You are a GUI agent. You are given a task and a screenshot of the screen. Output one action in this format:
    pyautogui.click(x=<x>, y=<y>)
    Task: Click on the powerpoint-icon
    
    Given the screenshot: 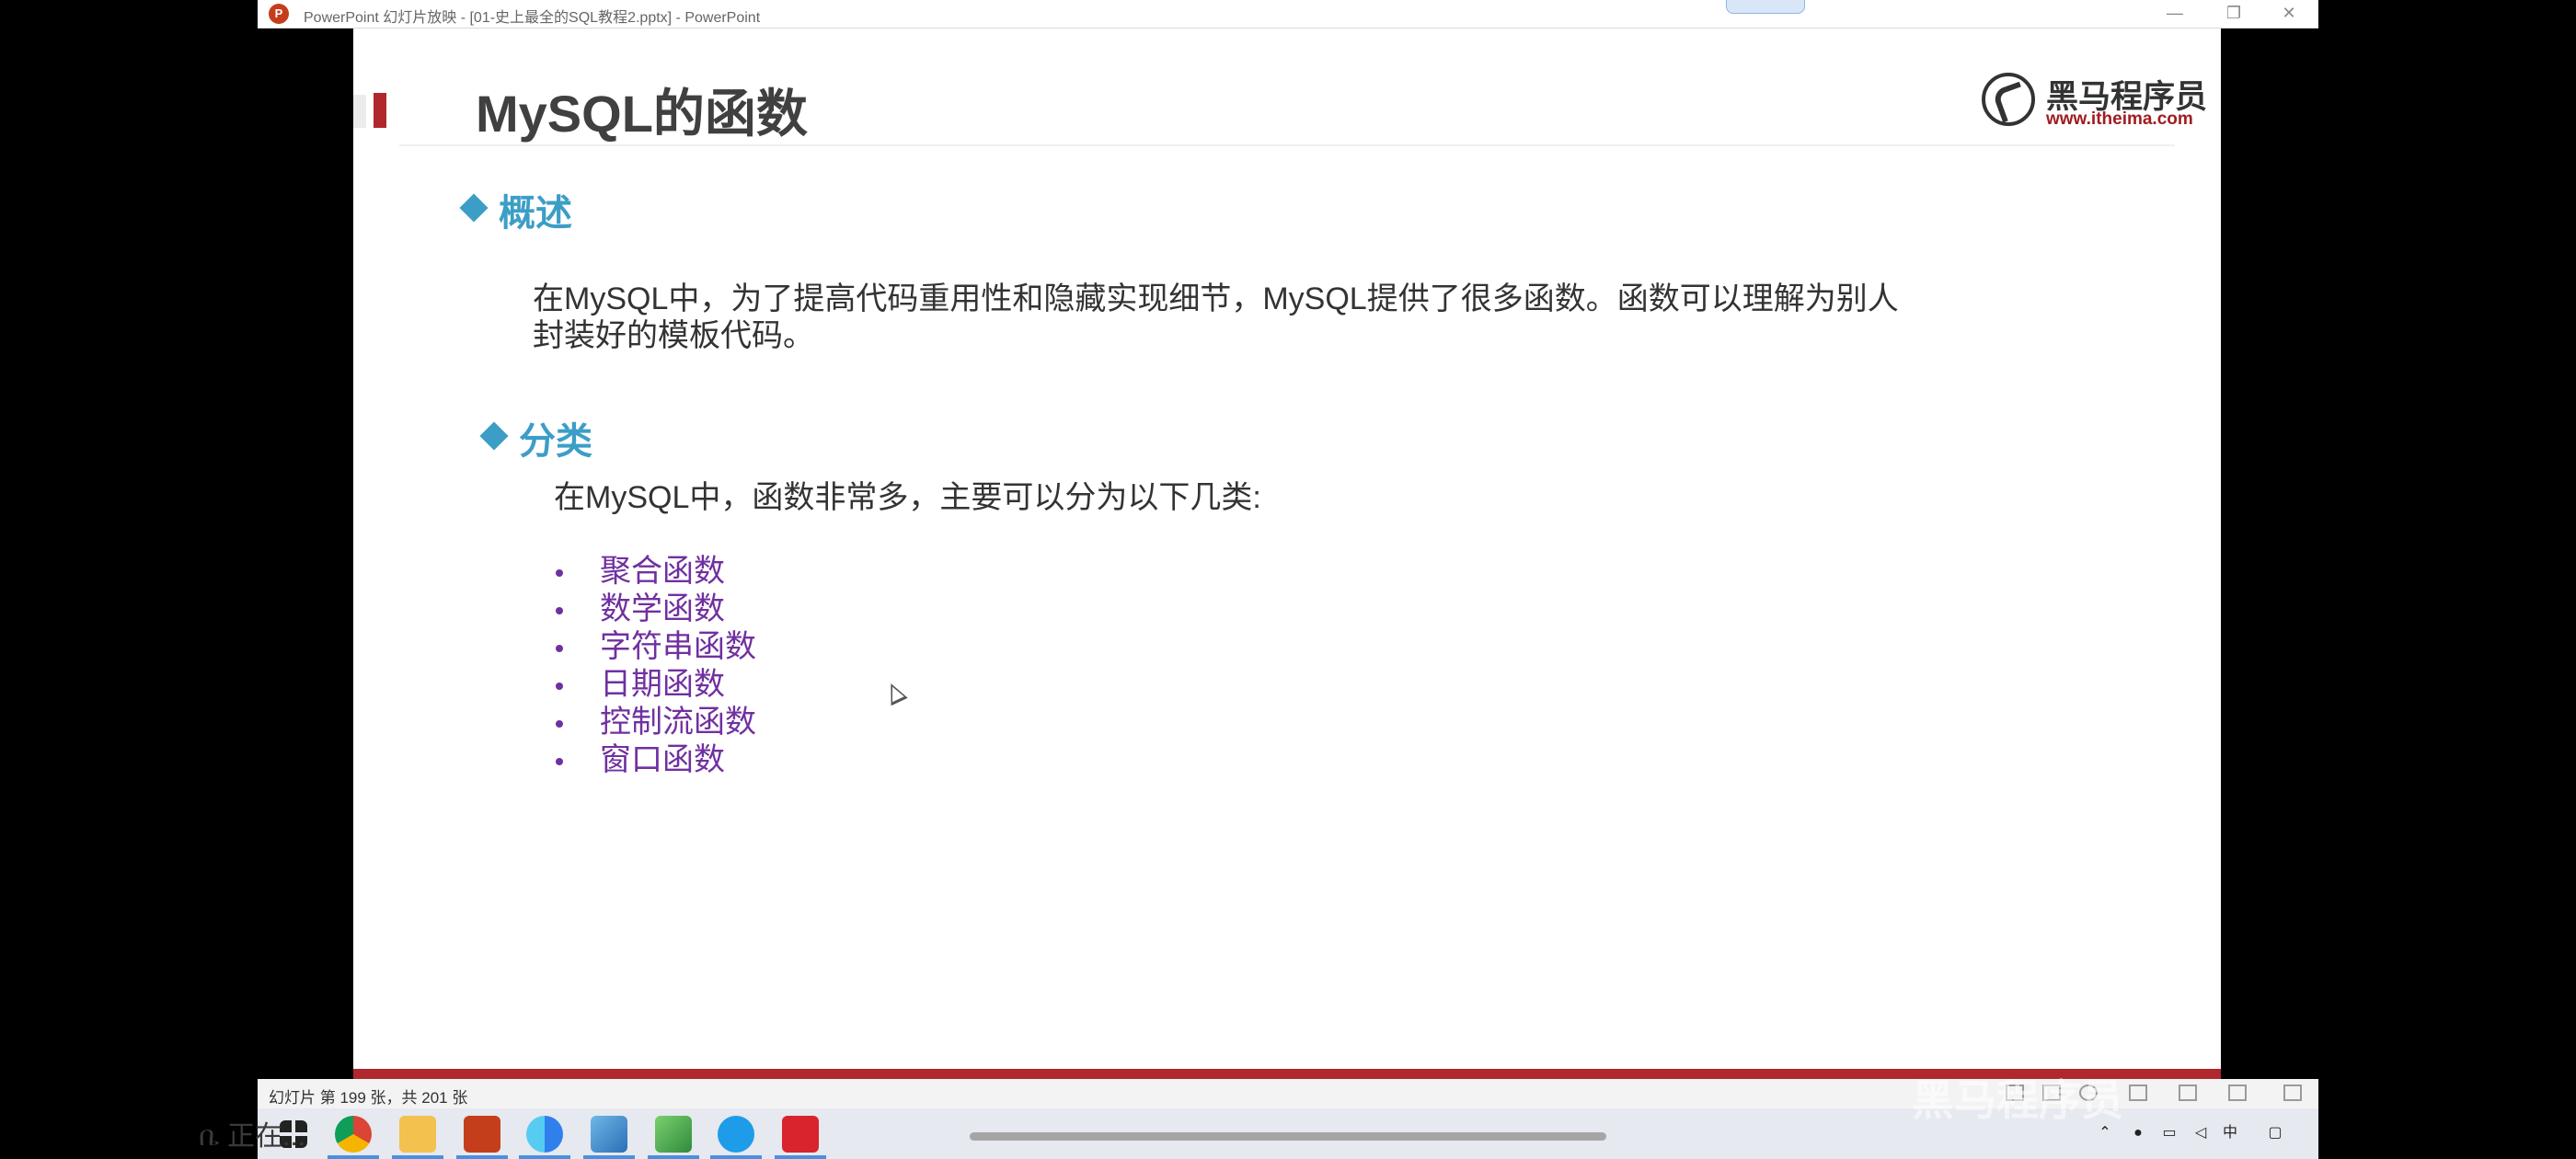 What is the action you would take?
    pyautogui.click(x=482, y=1134)
    